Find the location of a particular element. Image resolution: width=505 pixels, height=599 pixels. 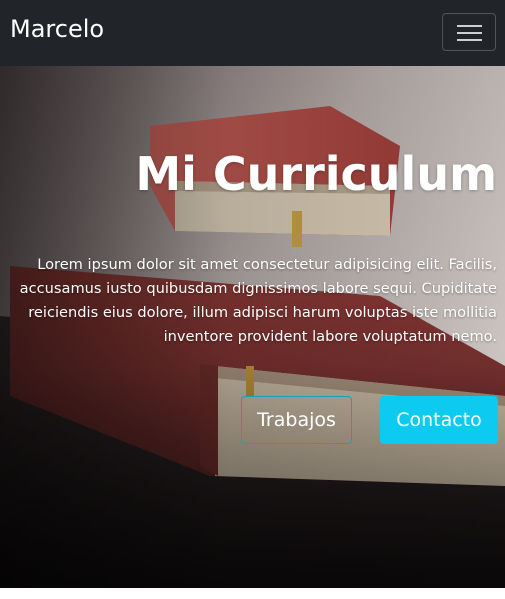

hamburger-menu-icon is located at coordinates (469, 26).